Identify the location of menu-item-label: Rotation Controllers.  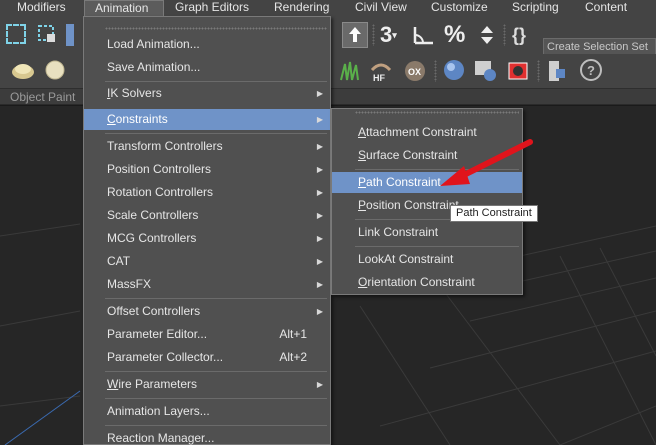
(160, 192).